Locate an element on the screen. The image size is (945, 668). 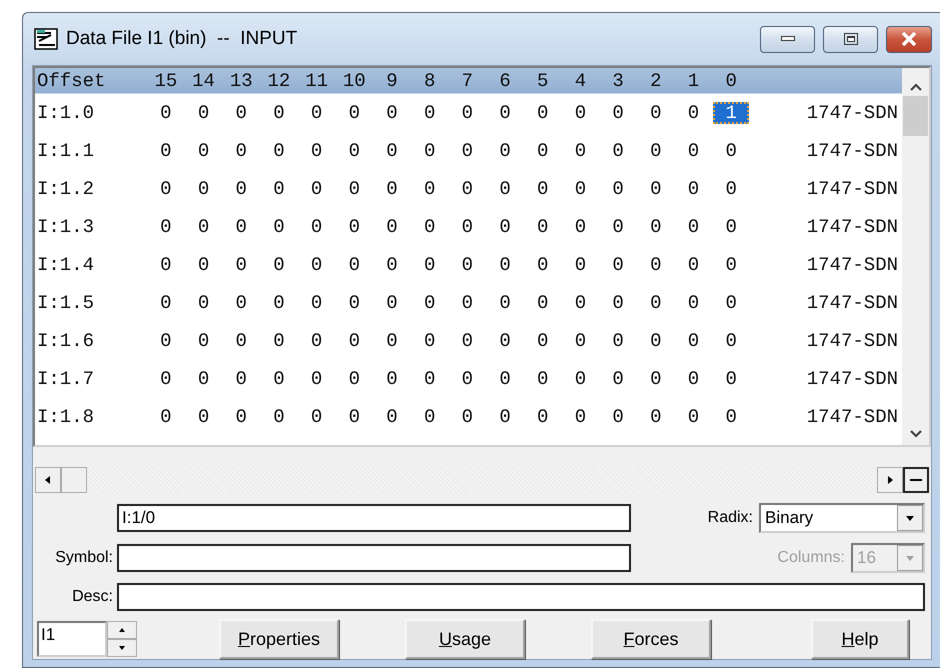
split-button is located at coordinates (916, 480).